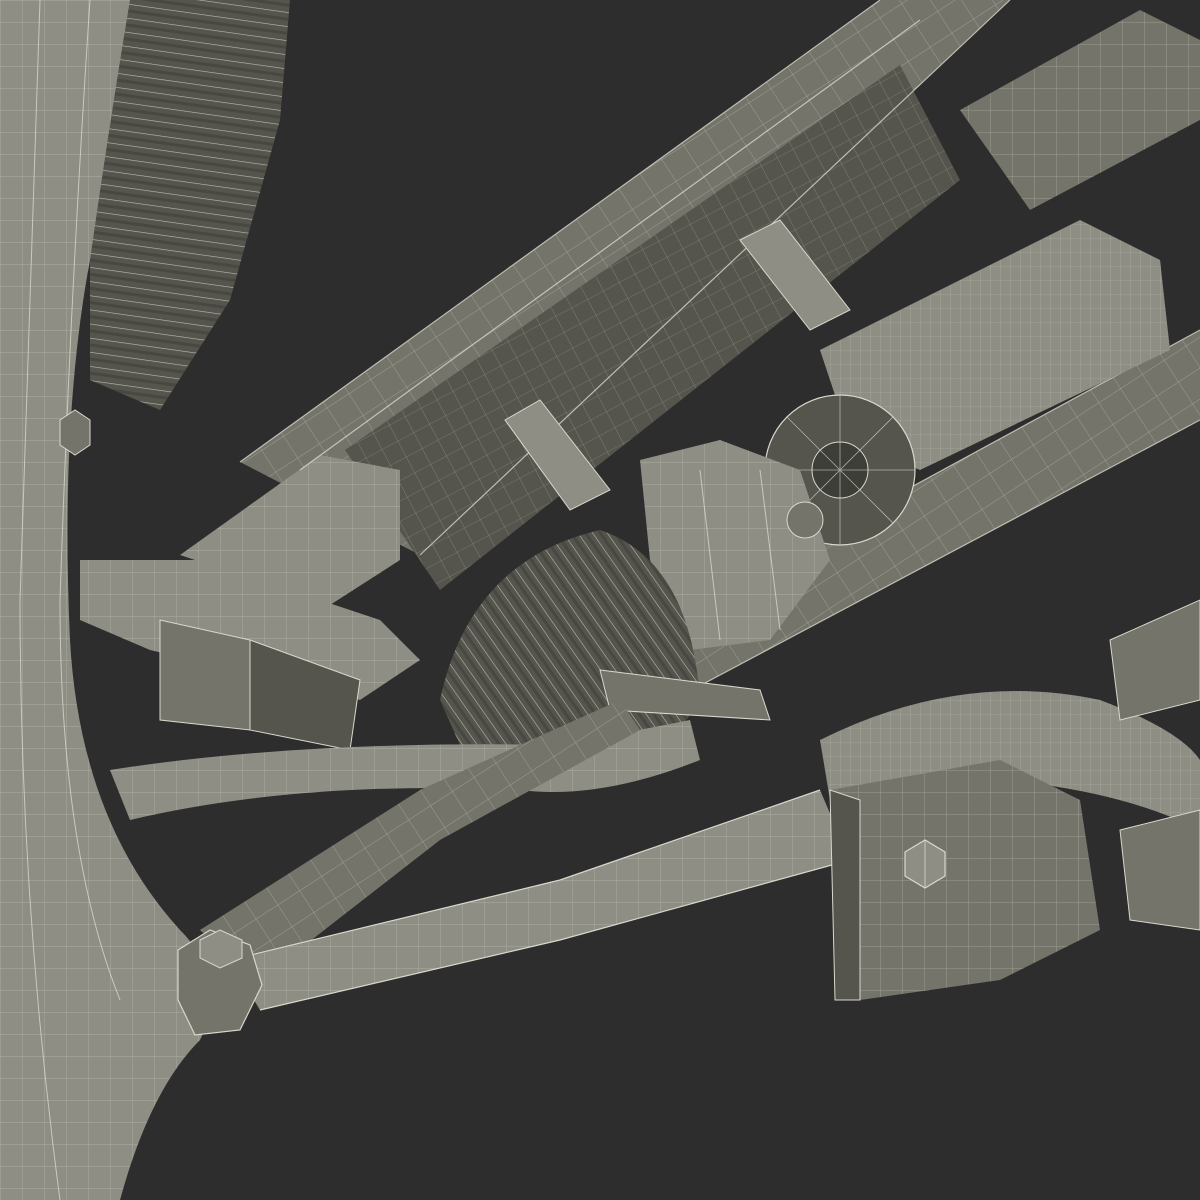  I want to click on ball-joint, so click(220, 982).